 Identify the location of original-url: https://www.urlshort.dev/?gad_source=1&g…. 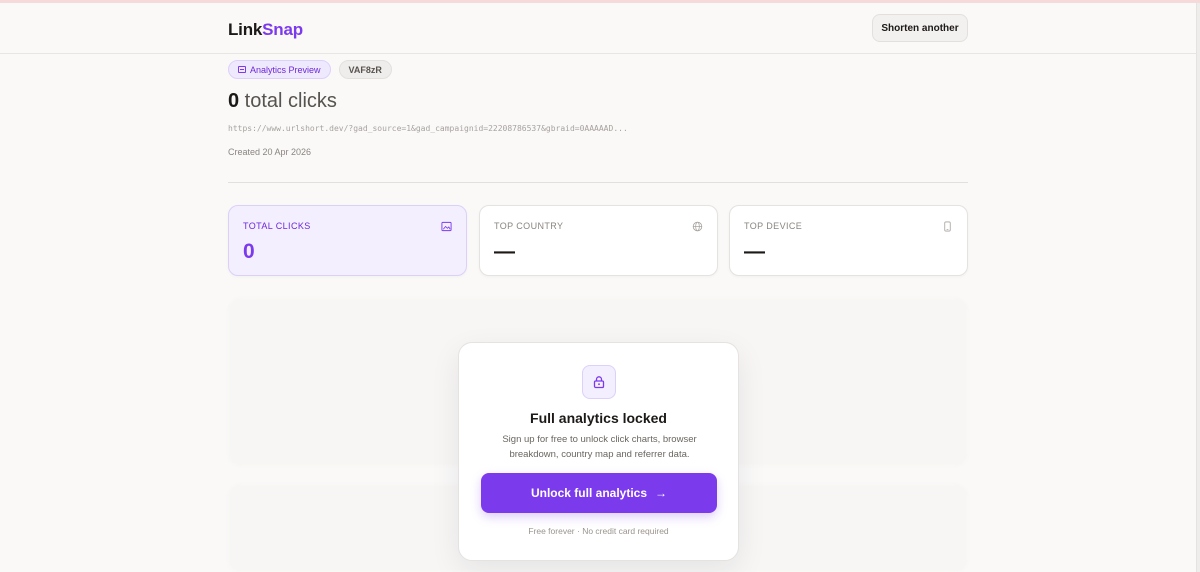
(428, 128).